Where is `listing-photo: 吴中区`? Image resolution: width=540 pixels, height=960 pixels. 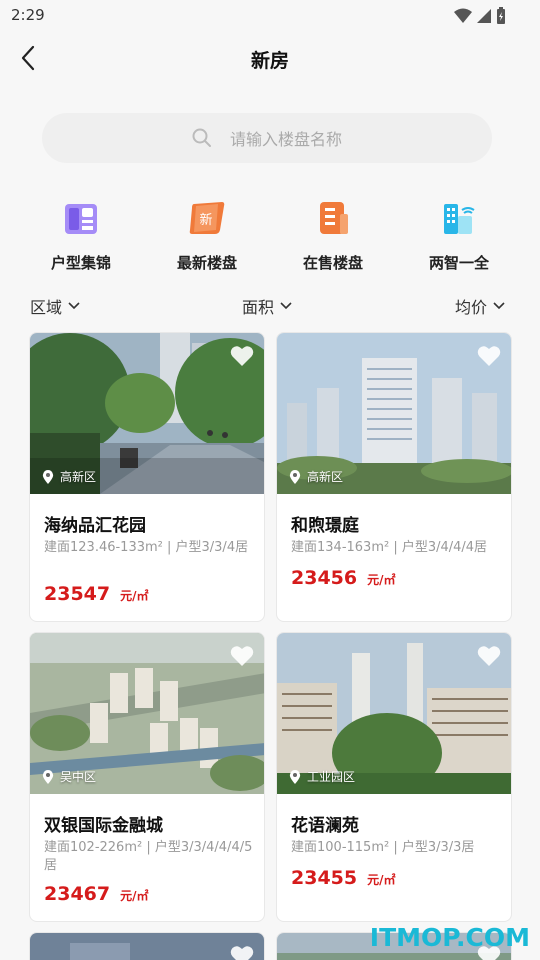
listing-photo: 吴中区 is located at coordinates (147, 713).